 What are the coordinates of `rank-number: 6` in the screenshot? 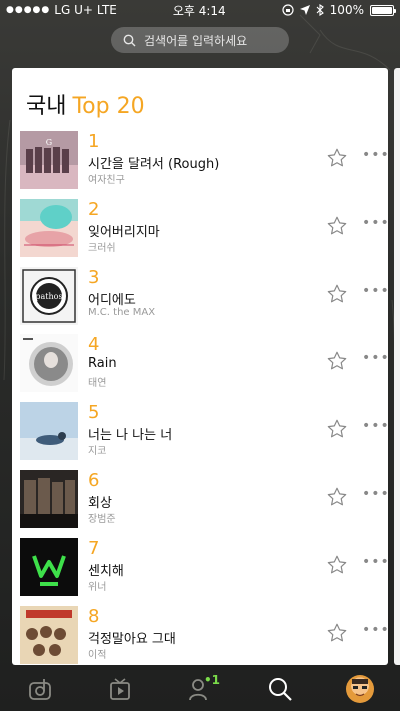 It's located at (94, 480).